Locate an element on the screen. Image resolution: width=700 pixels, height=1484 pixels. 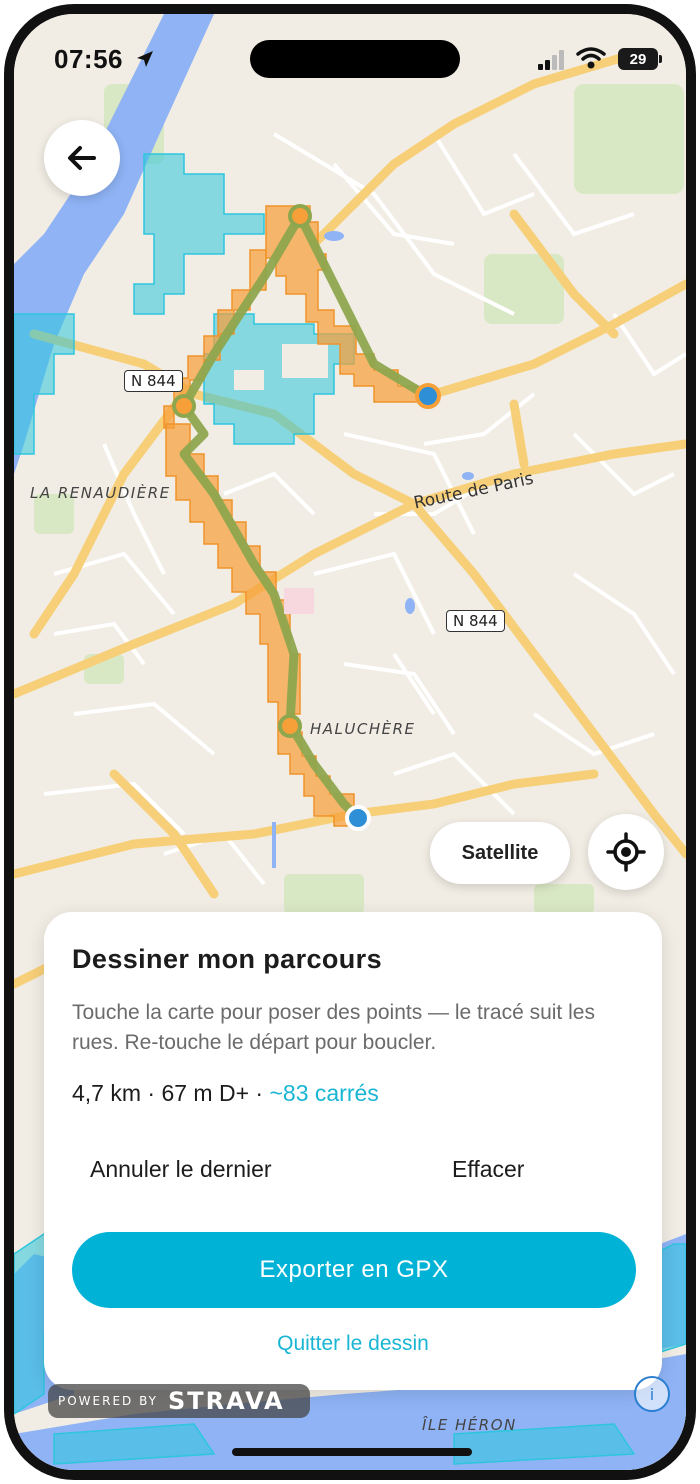
label-haluchere: HALUCHÈRE is located at coordinates (363, 729).